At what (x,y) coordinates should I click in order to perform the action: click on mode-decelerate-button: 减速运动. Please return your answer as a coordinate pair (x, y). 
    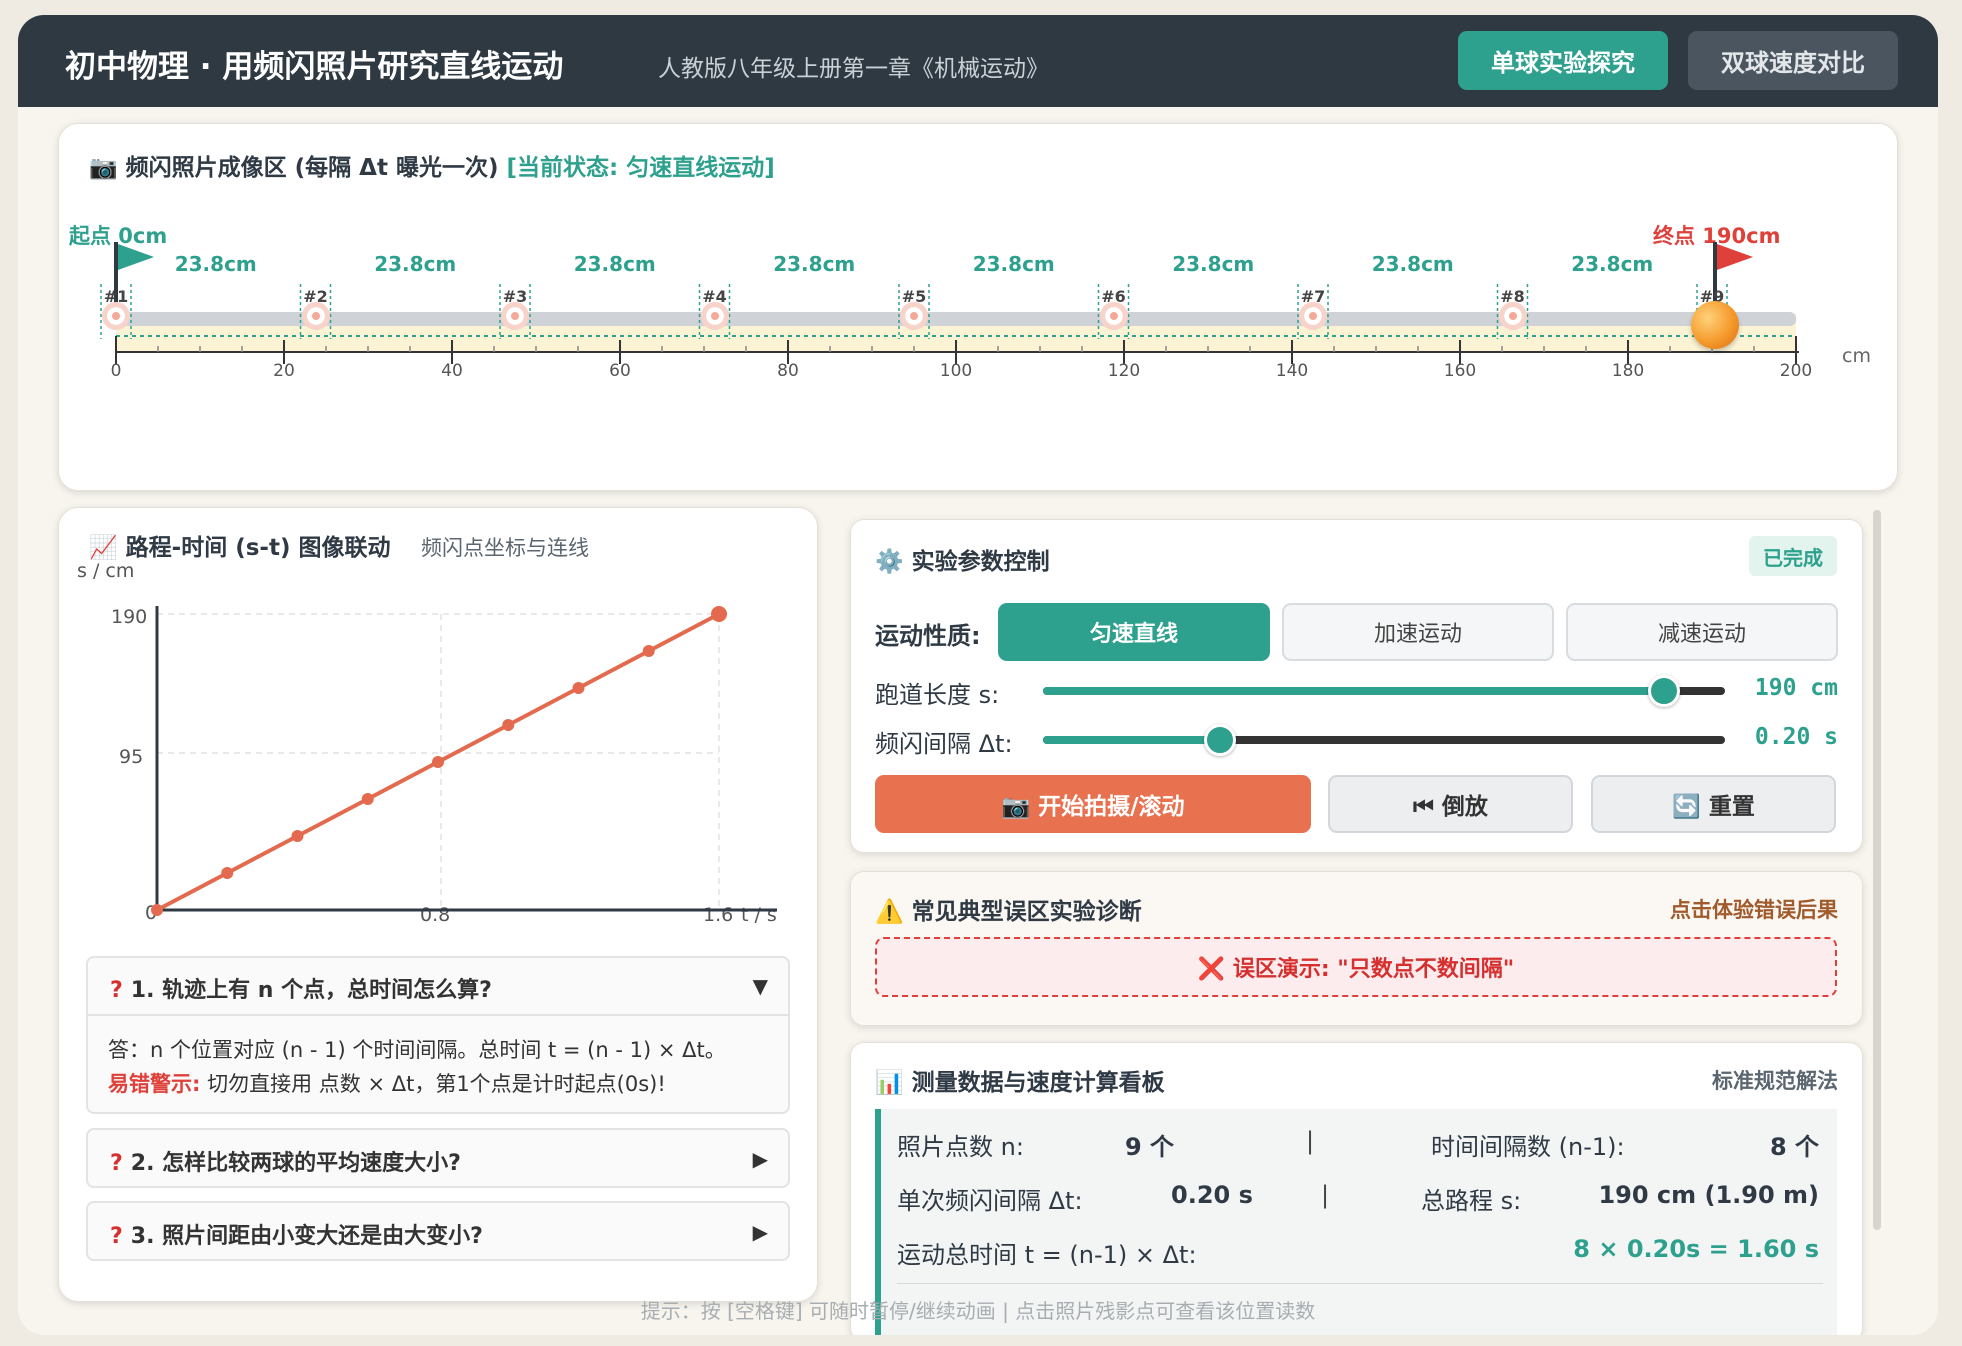
    Looking at the image, I should click on (1702, 632).